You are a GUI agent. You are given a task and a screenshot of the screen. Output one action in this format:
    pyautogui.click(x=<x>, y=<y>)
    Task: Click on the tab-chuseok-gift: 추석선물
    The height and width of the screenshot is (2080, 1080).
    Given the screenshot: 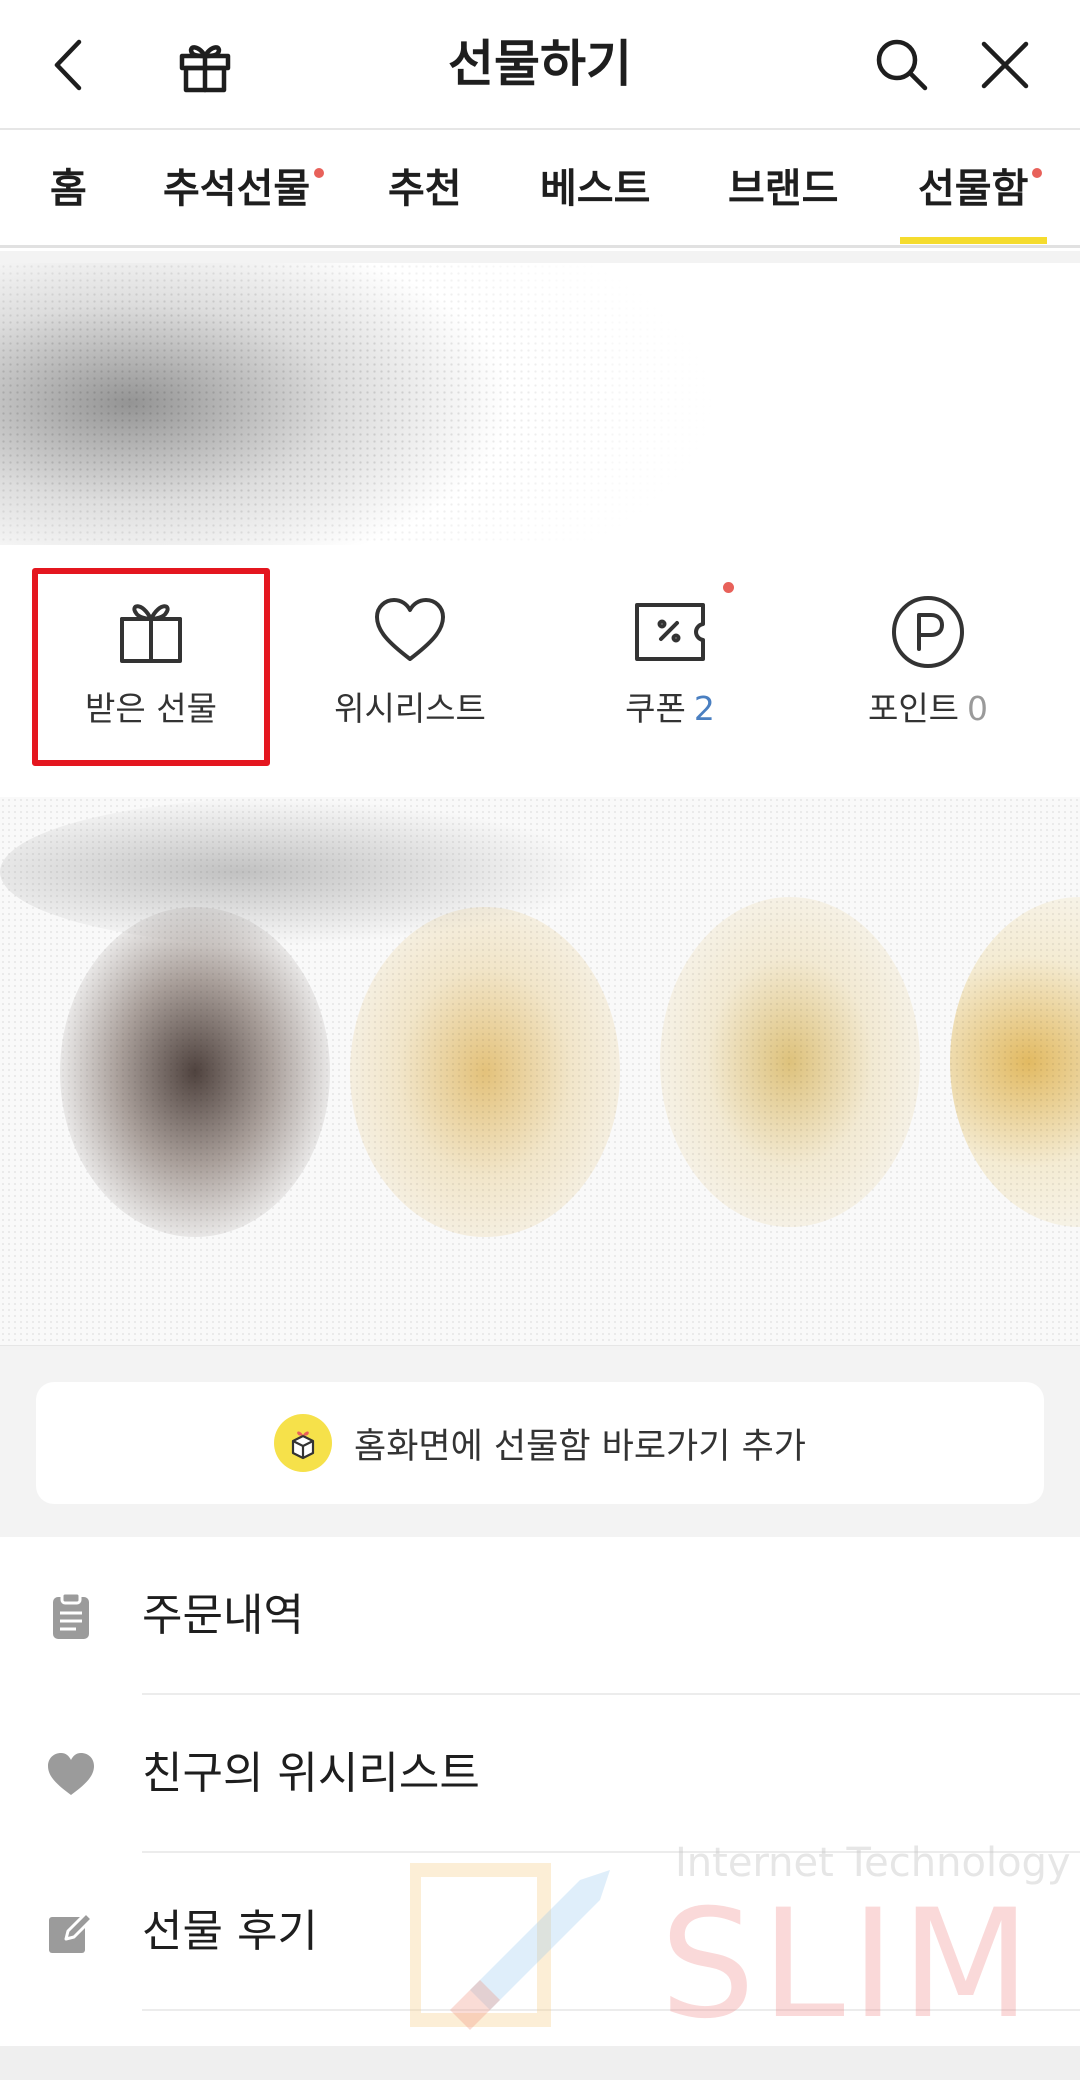 What is the action you would take?
    pyautogui.click(x=244, y=189)
    